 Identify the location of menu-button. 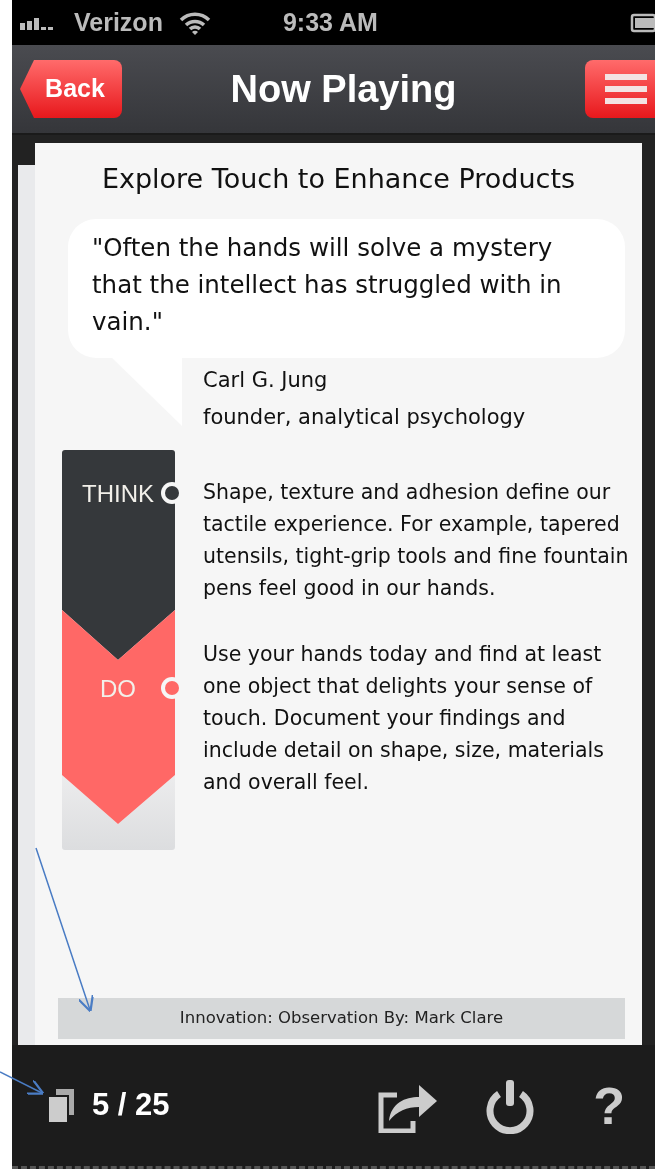
(620, 89).